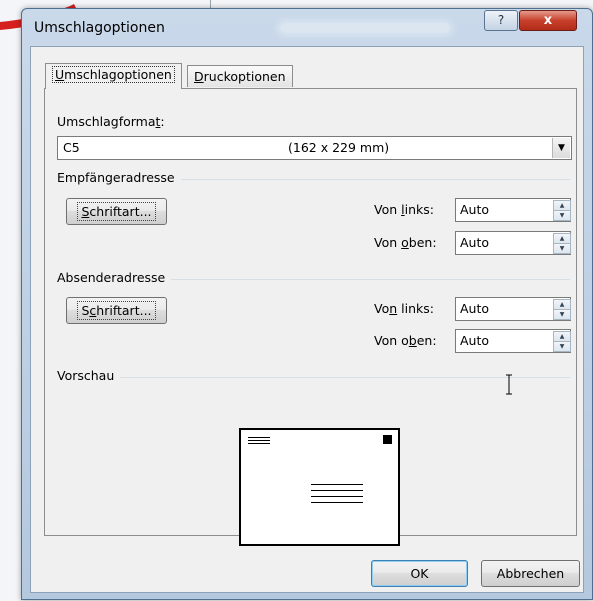 Image resolution: width=593 pixels, height=601 pixels. Describe the element at coordinates (71, 147) in the screenshot. I see `envelope-size-value: C5` at that location.